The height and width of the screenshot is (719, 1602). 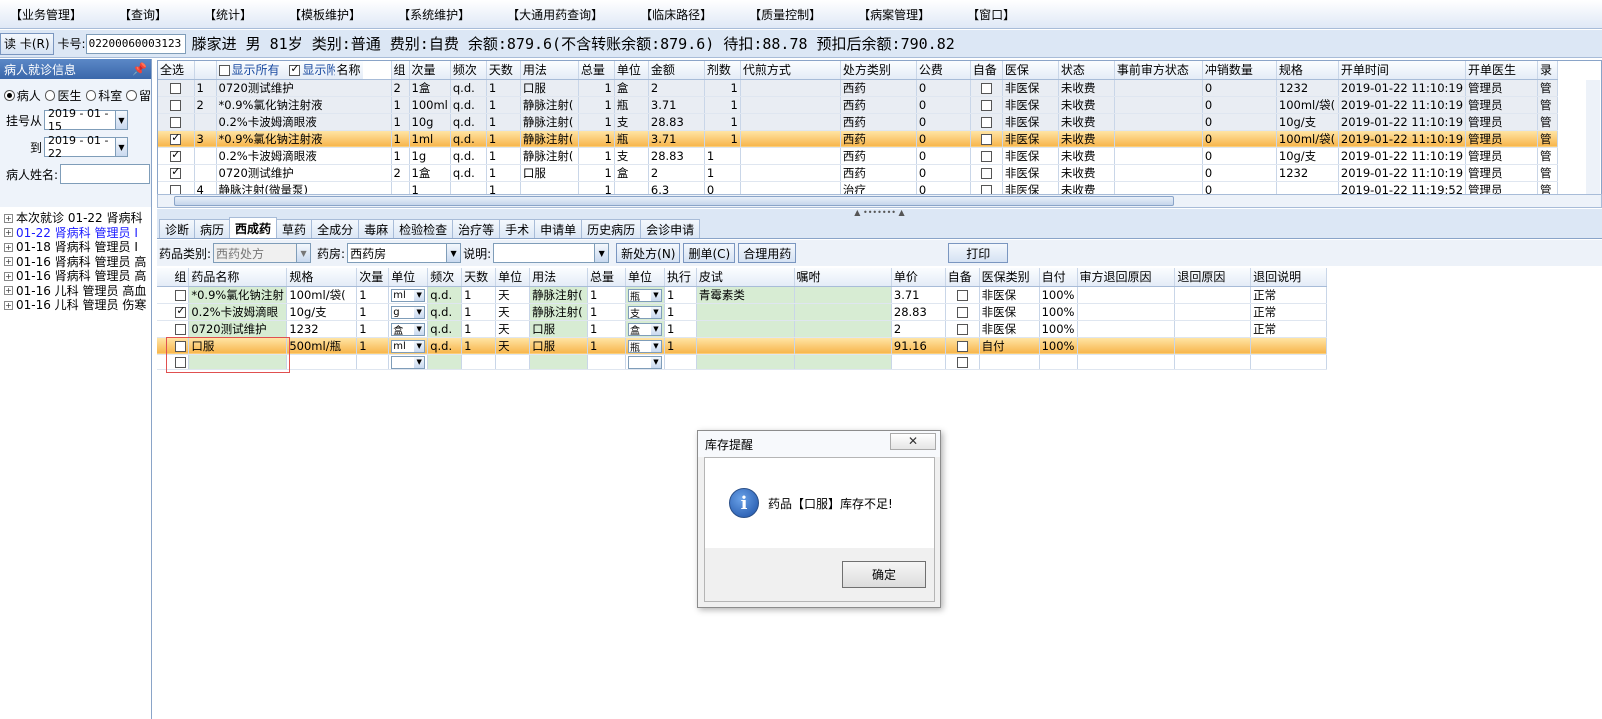 I want to click on show-extra-checkbox, so click(x=295, y=70).